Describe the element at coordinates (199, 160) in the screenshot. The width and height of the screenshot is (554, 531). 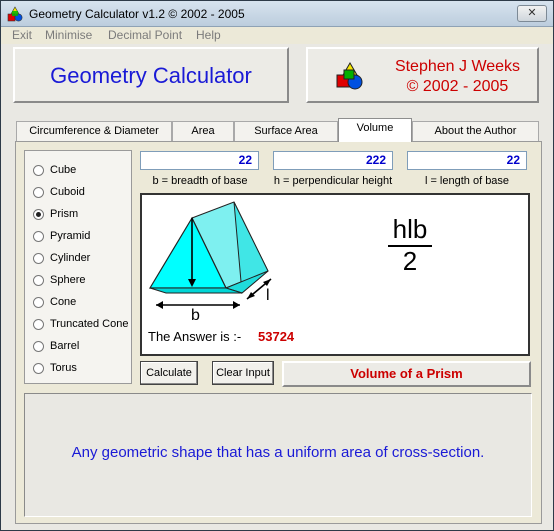
I see `breadth-input: 22` at that location.